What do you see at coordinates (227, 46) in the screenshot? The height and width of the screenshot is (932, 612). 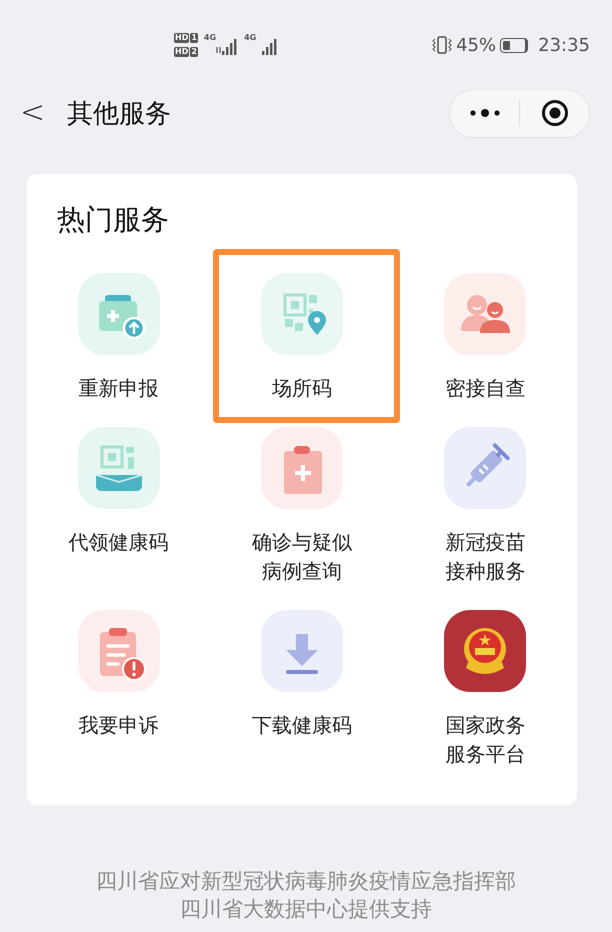 I see `signal-icon` at bounding box center [227, 46].